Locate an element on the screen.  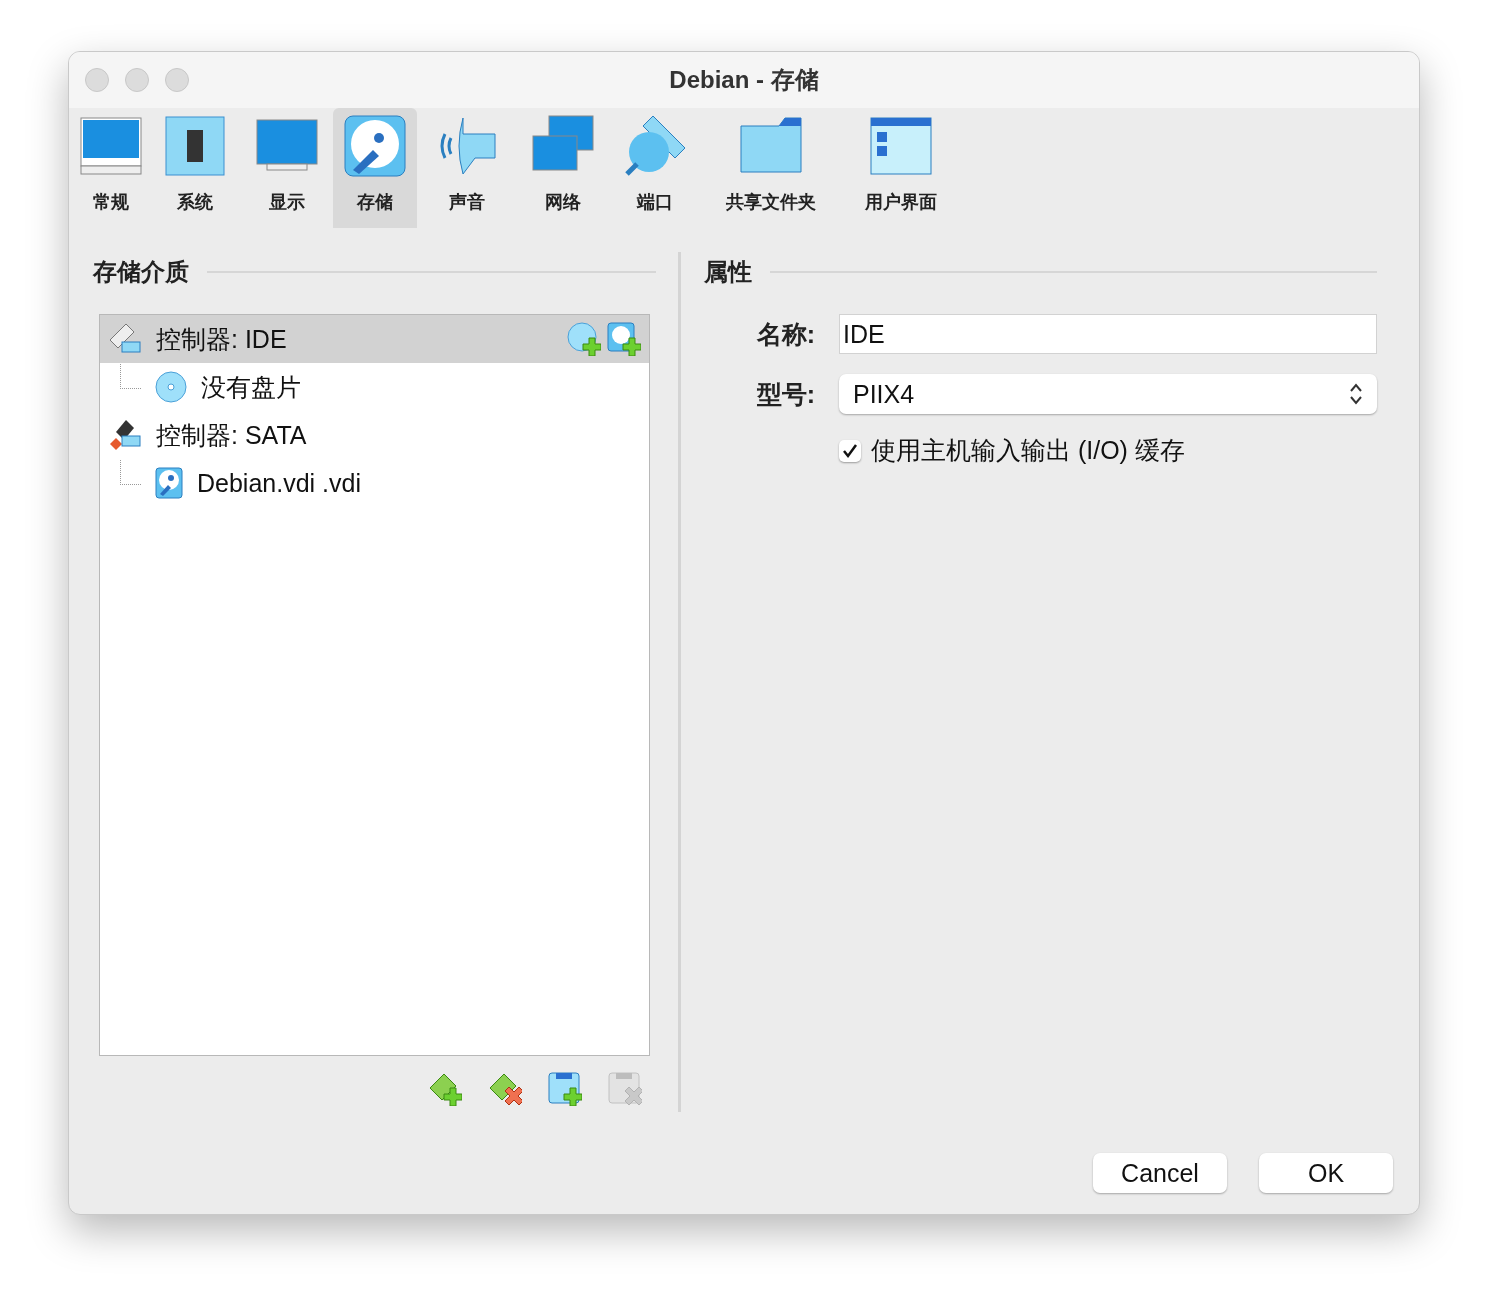
remove-controller-icon is located at coordinates (505, 1089).